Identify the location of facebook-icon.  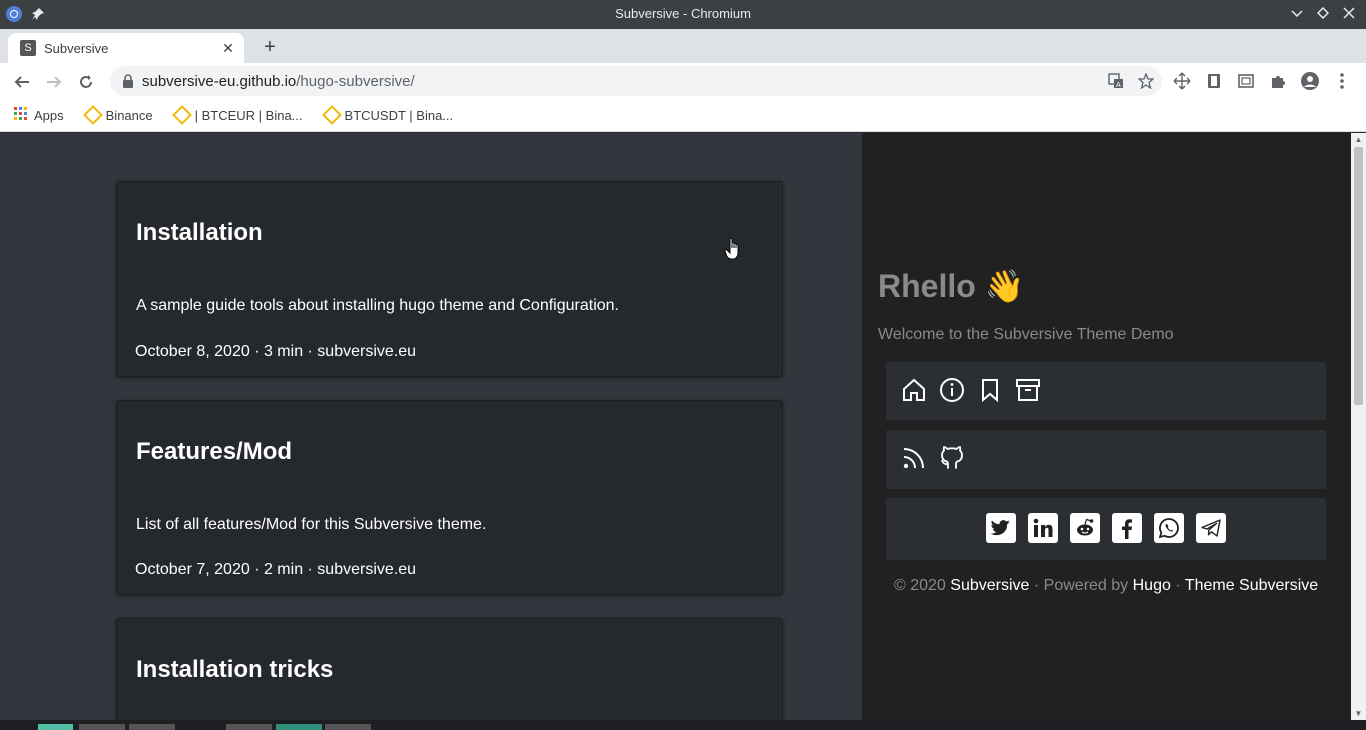
(1127, 528).